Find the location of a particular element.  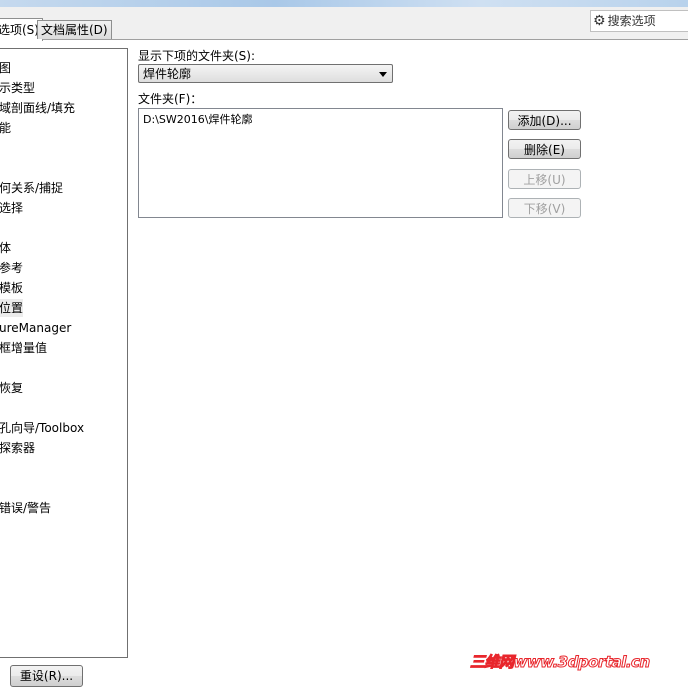

show-folders-label: 显示下项的文件夹(S): is located at coordinates (197, 56).